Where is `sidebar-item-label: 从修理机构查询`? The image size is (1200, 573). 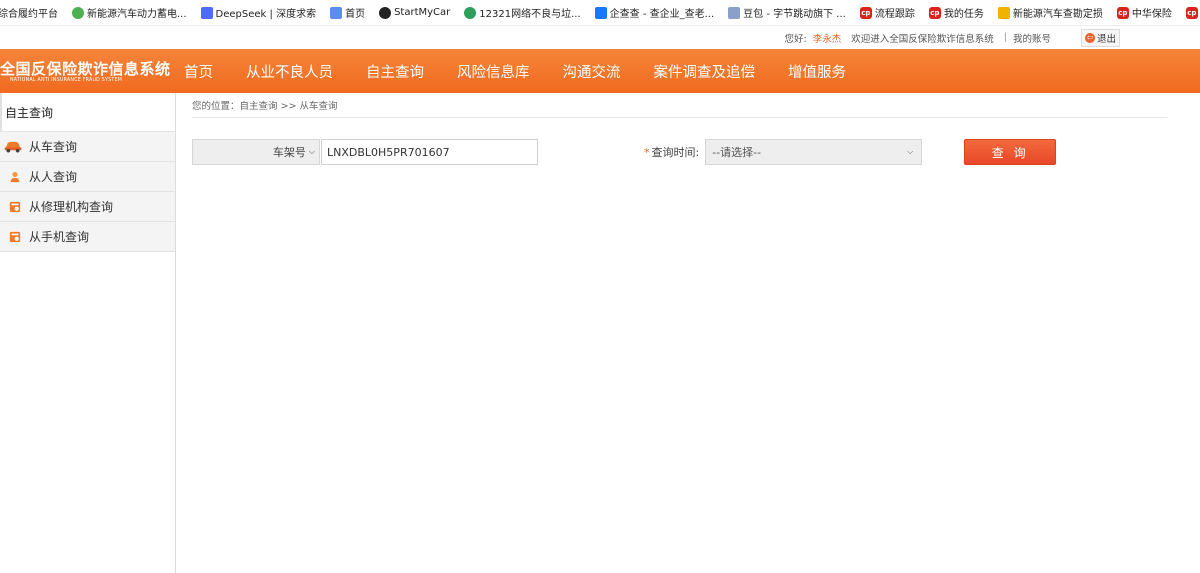
sidebar-item-label: 从修理机构查询 is located at coordinates (71, 207).